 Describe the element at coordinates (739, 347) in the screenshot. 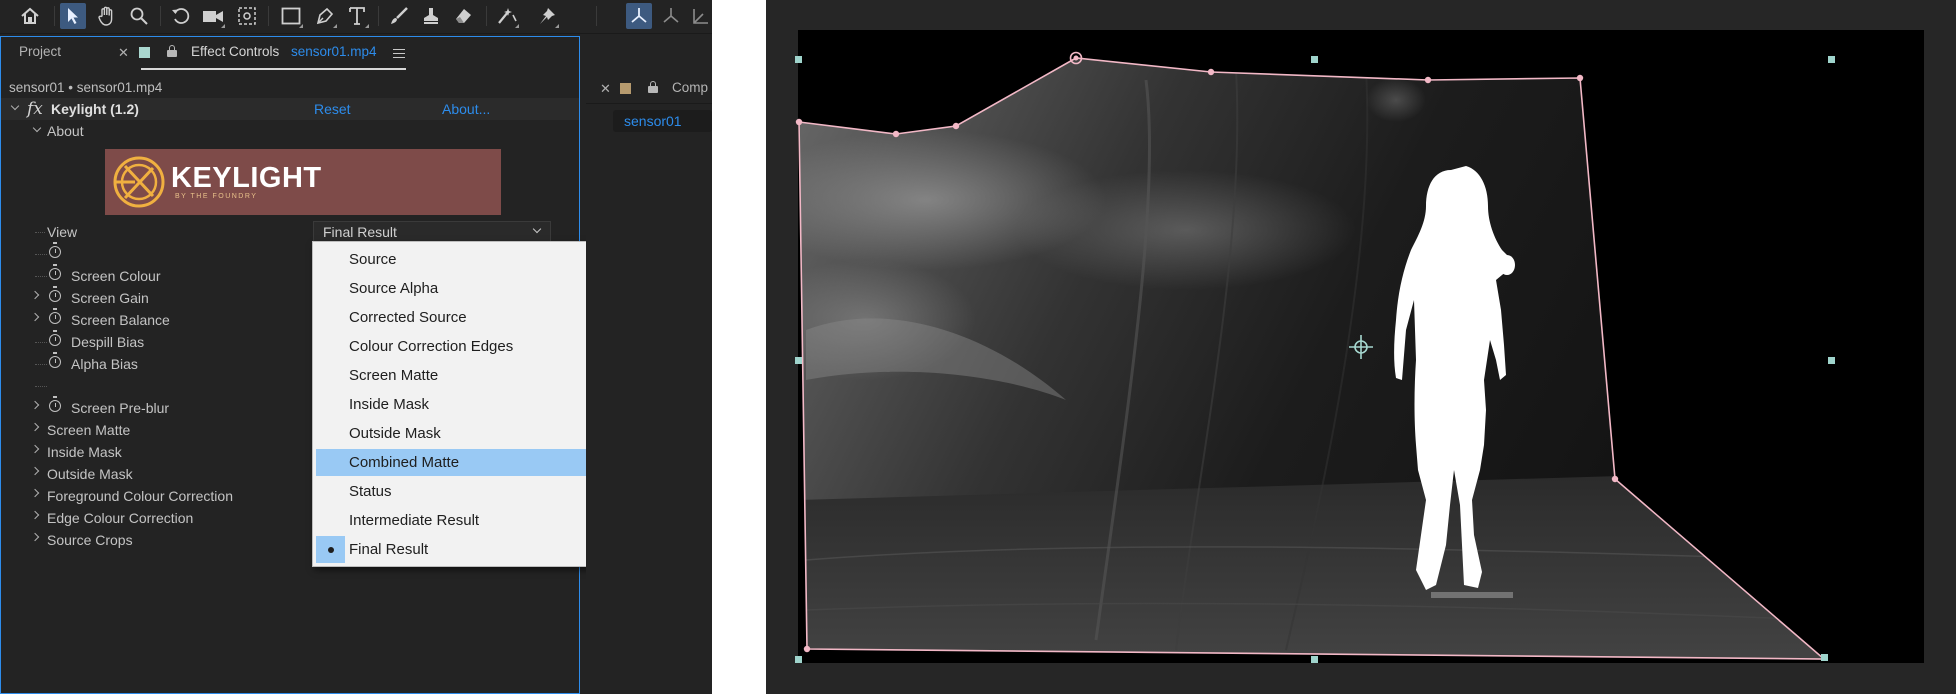

I see `separator` at that location.